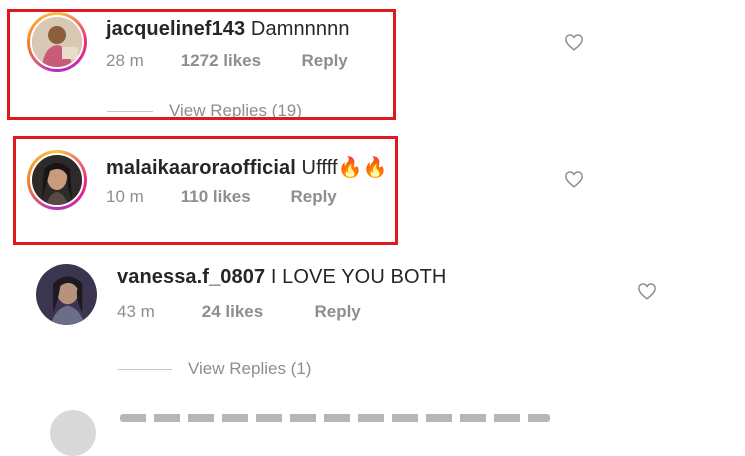 This screenshot has height=456, width=745. Describe the element at coordinates (310, 433) in the screenshot. I see `partial-comment` at that location.